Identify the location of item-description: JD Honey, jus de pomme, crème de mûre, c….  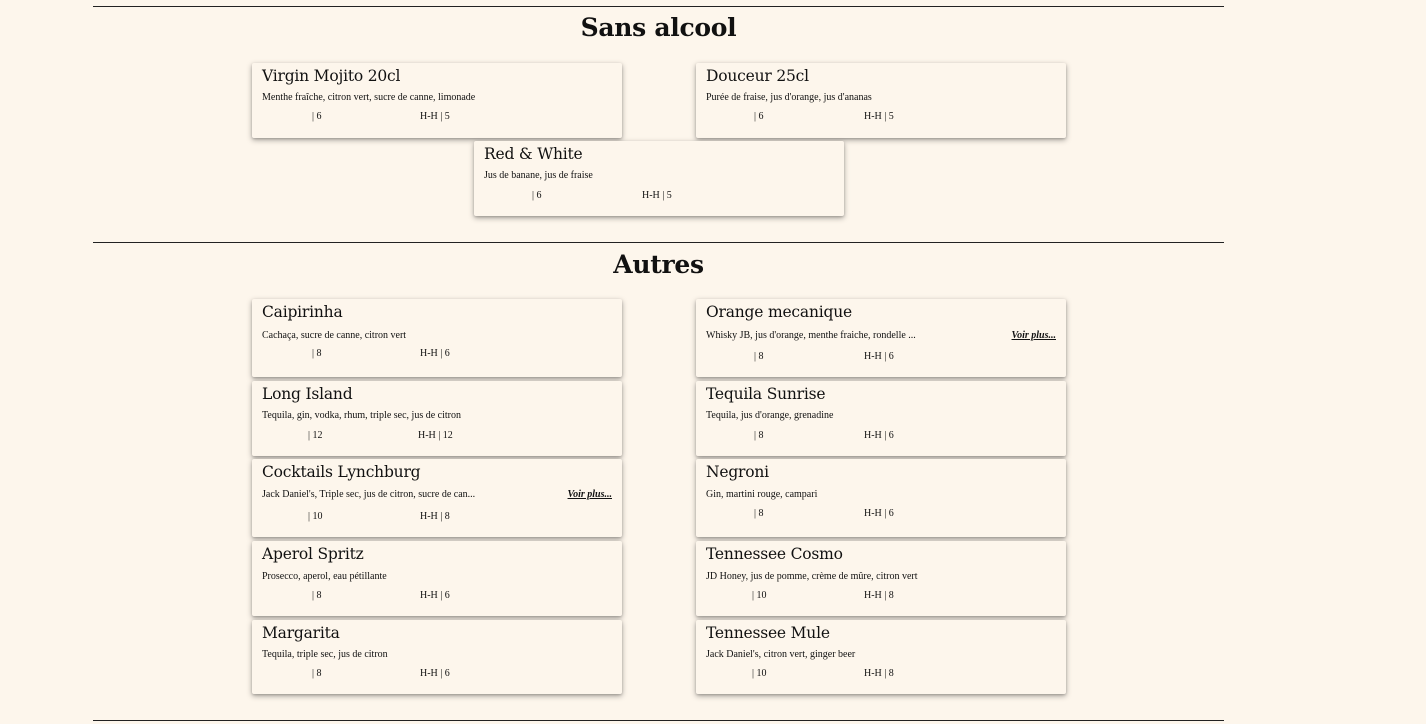
(812, 576).